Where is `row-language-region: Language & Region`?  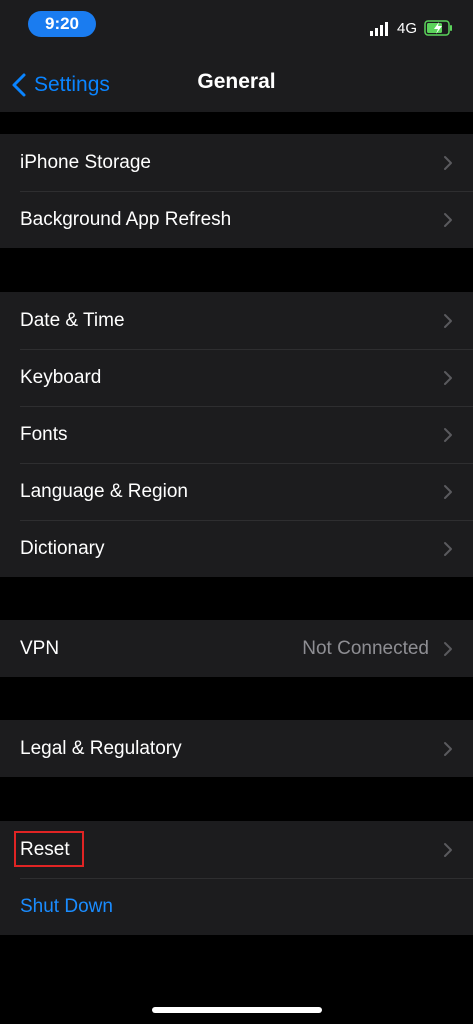
row-language-region: Language & Region is located at coordinates (236, 491).